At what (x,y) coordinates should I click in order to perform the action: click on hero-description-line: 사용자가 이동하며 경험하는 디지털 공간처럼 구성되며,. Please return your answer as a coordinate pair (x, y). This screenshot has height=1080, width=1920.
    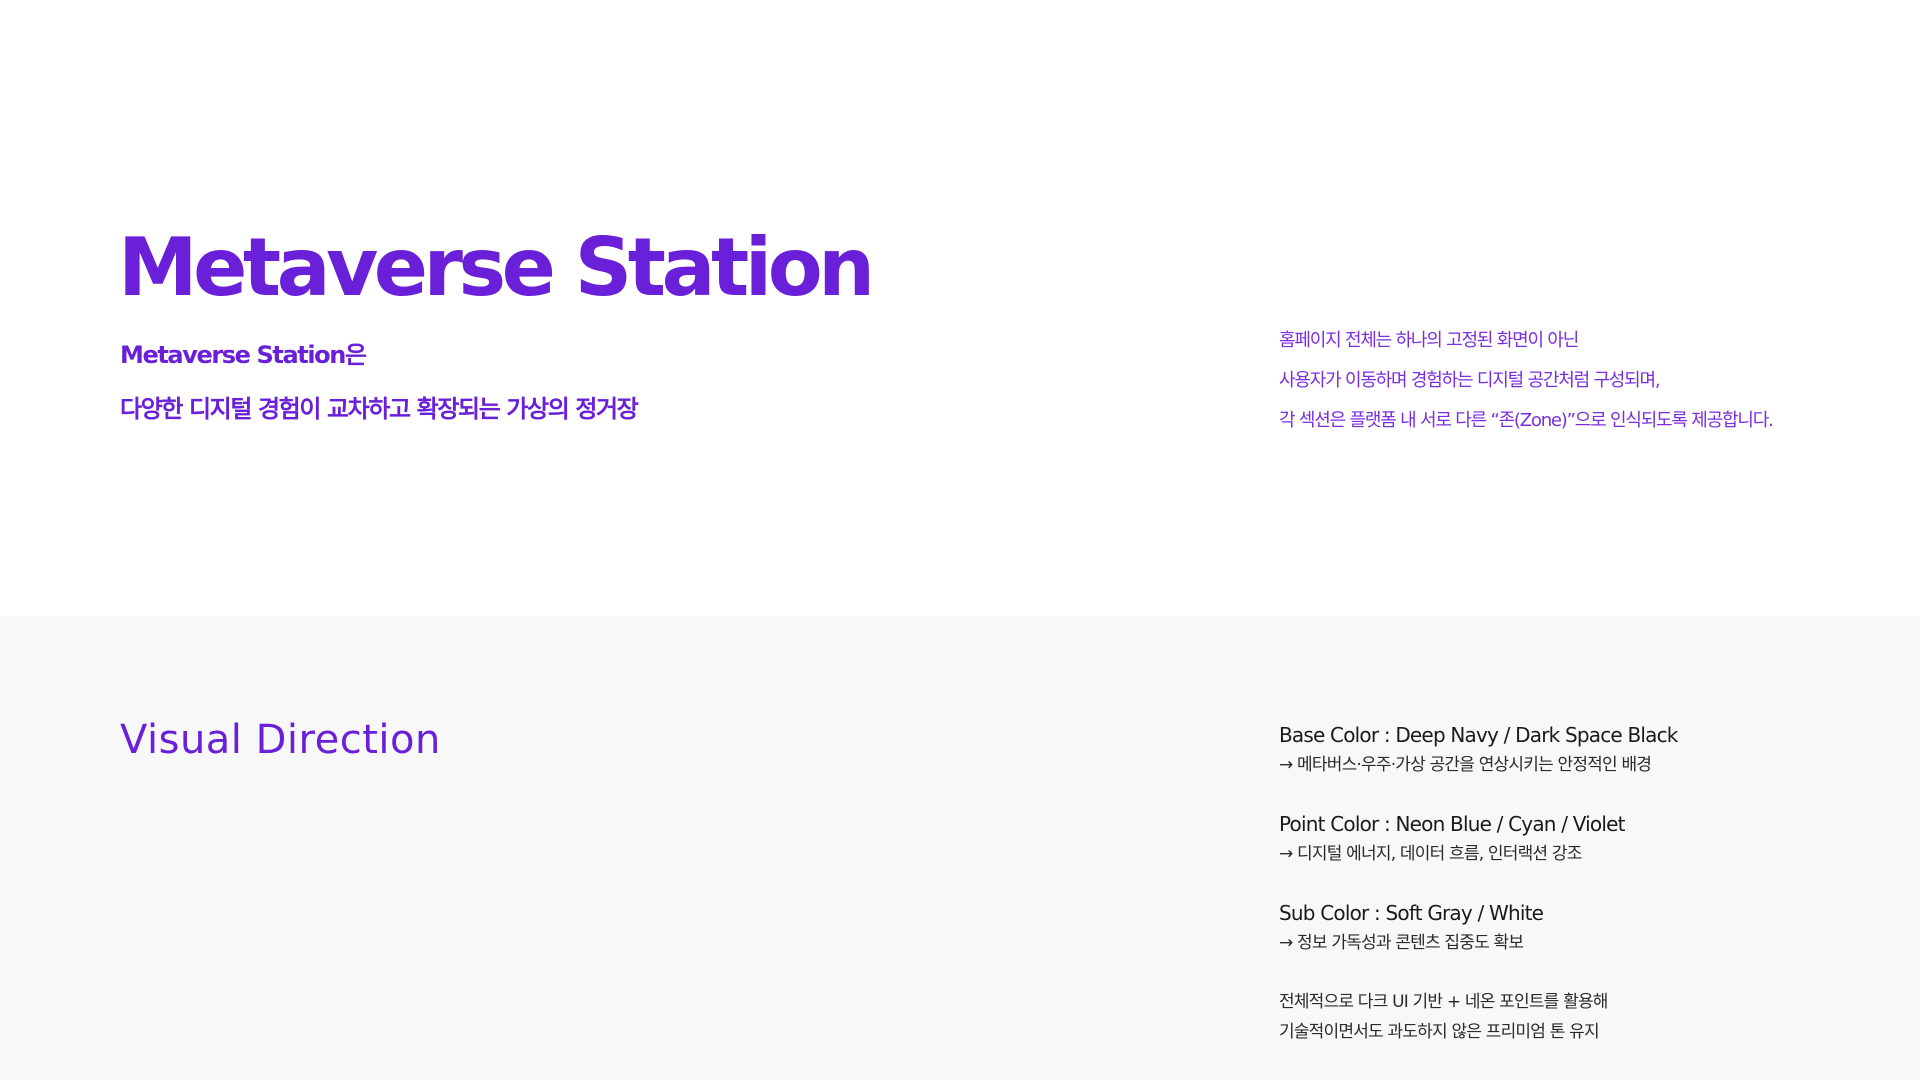
    Looking at the image, I should click on (1470, 380).